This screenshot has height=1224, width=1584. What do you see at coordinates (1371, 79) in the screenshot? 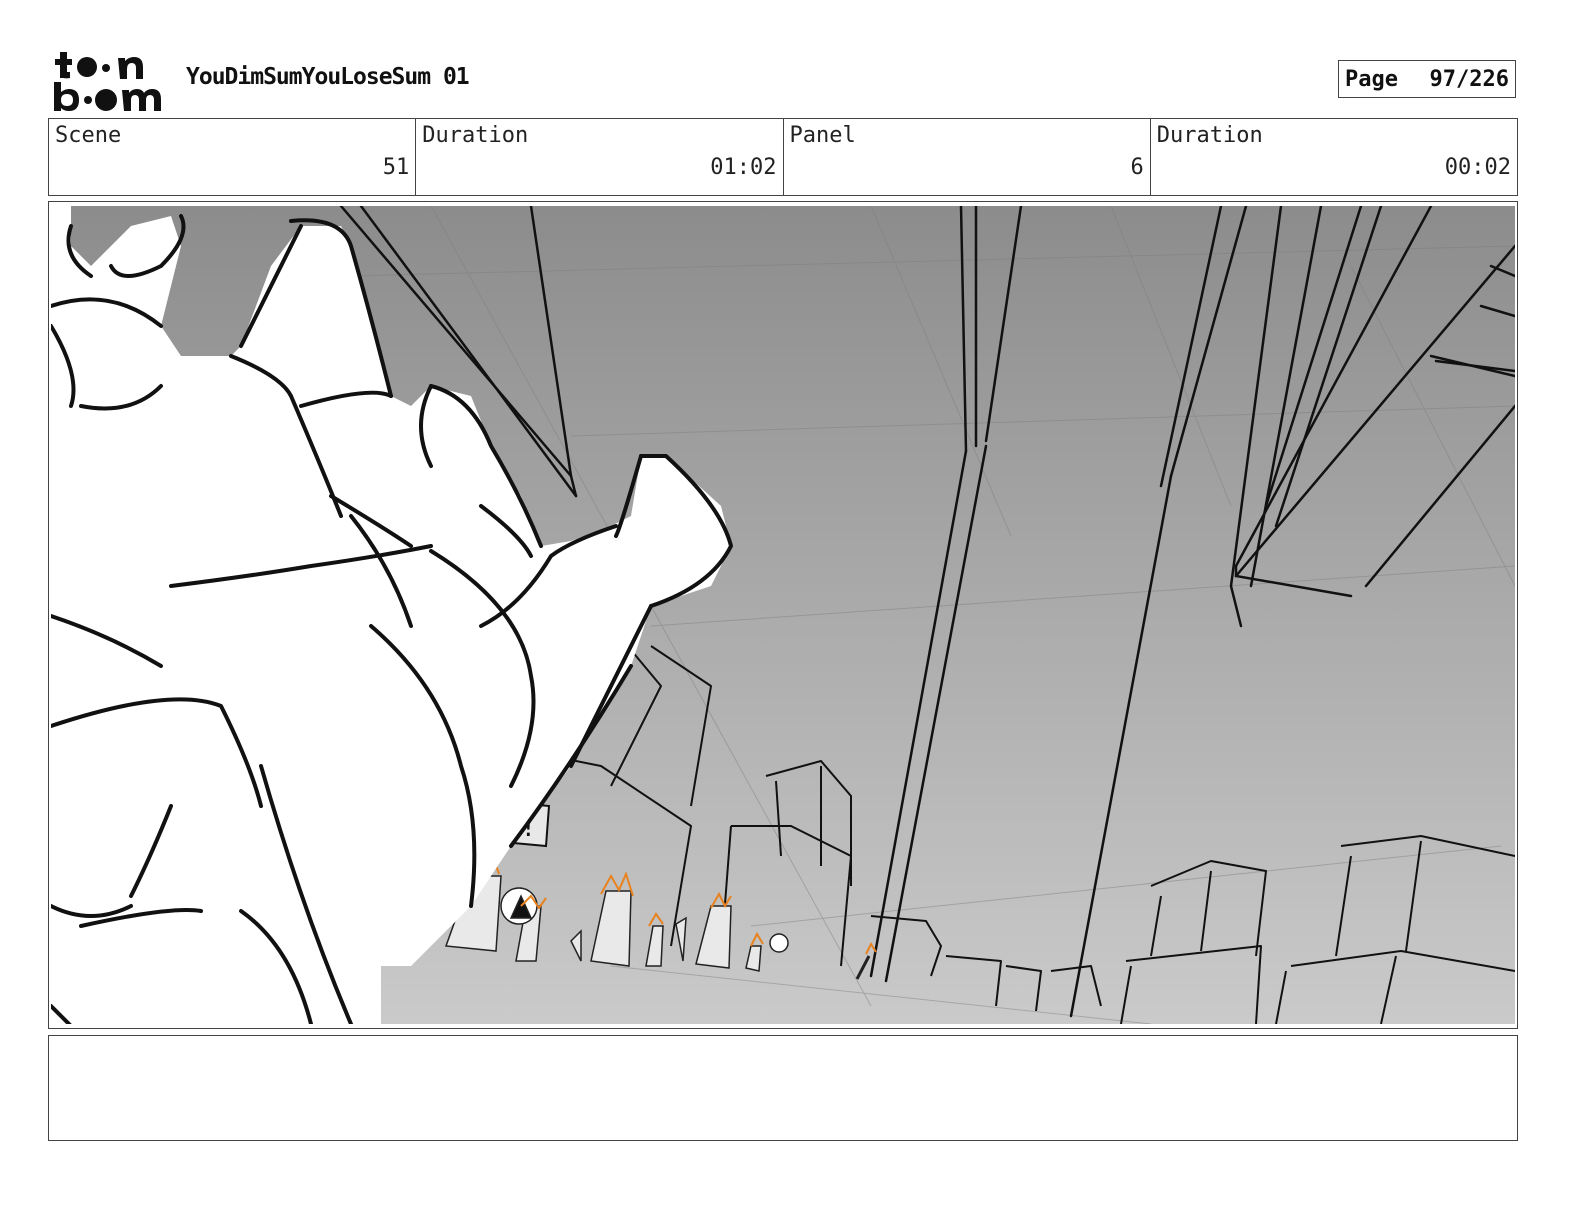
I see `page-label: Page` at bounding box center [1371, 79].